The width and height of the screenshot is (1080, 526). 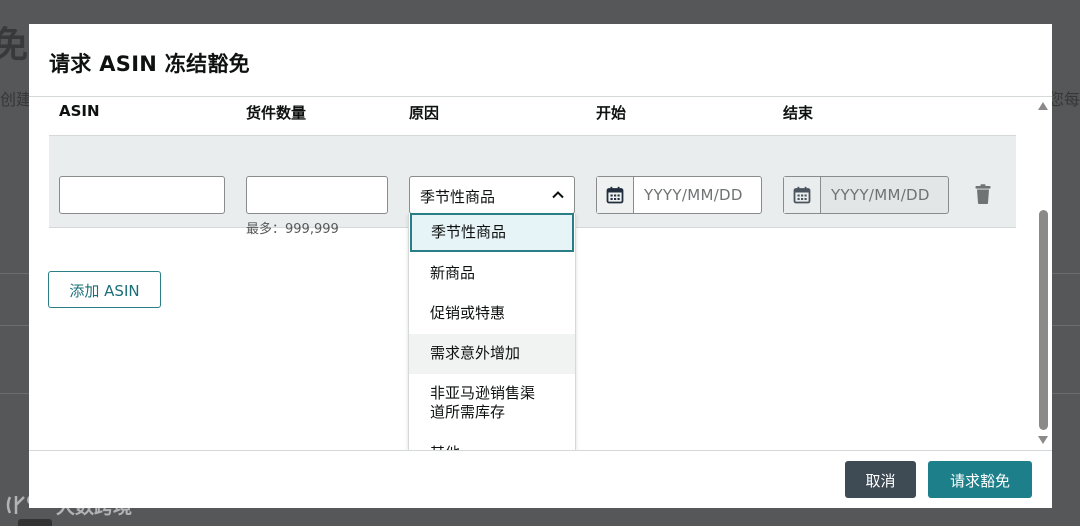 What do you see at coordinates (14, 45) in the screenshot?
I see `background-title: 免` at bounding box center [14, 45].